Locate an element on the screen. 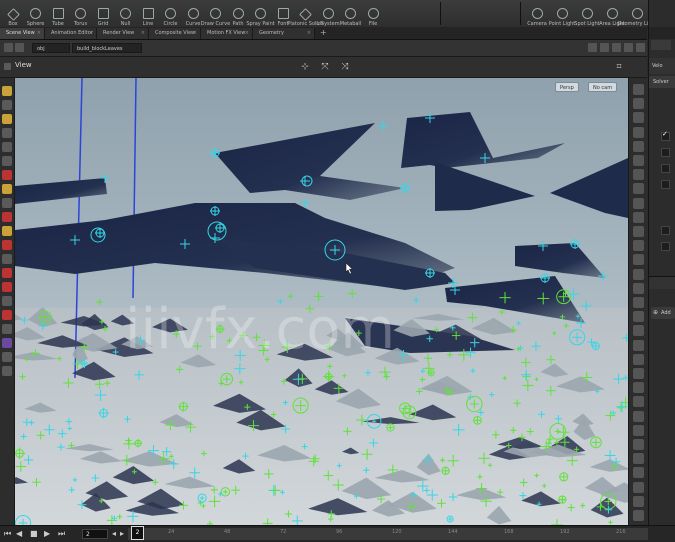 This screenshot has width=675, height=542. view-icon is located at coordinates (7, 203).